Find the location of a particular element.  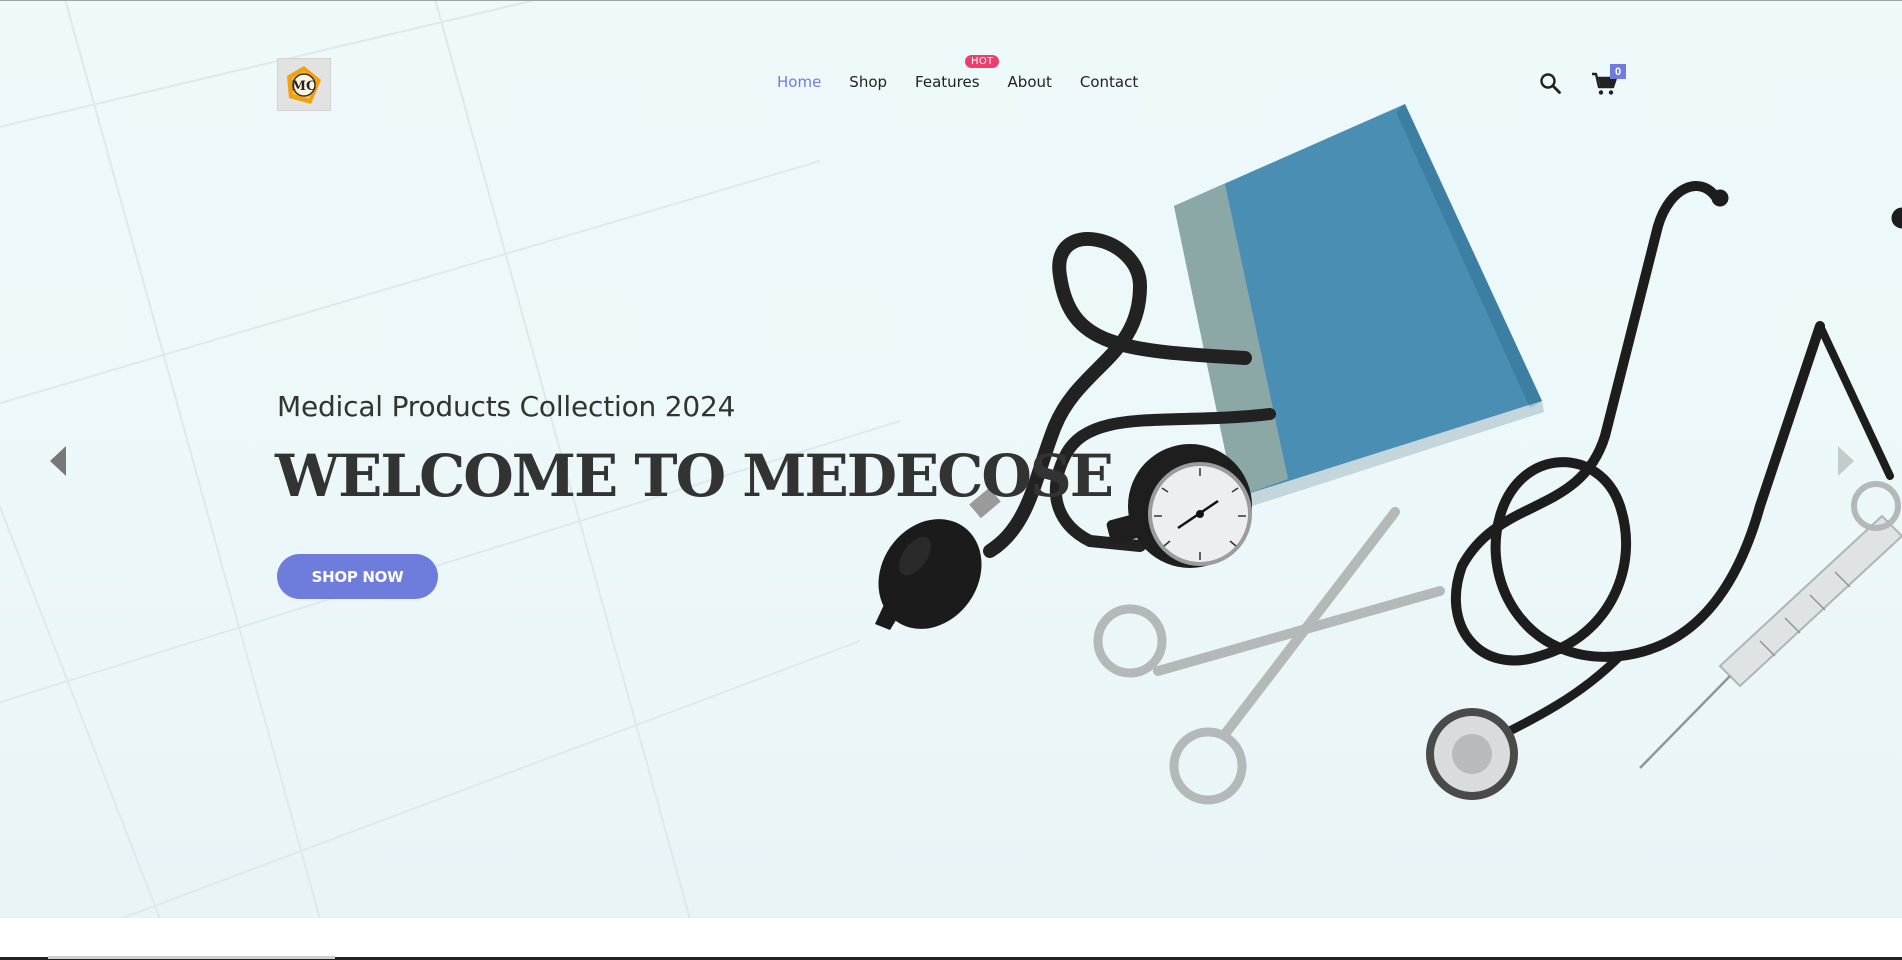

syringe is located at coordinates (1770, 625).